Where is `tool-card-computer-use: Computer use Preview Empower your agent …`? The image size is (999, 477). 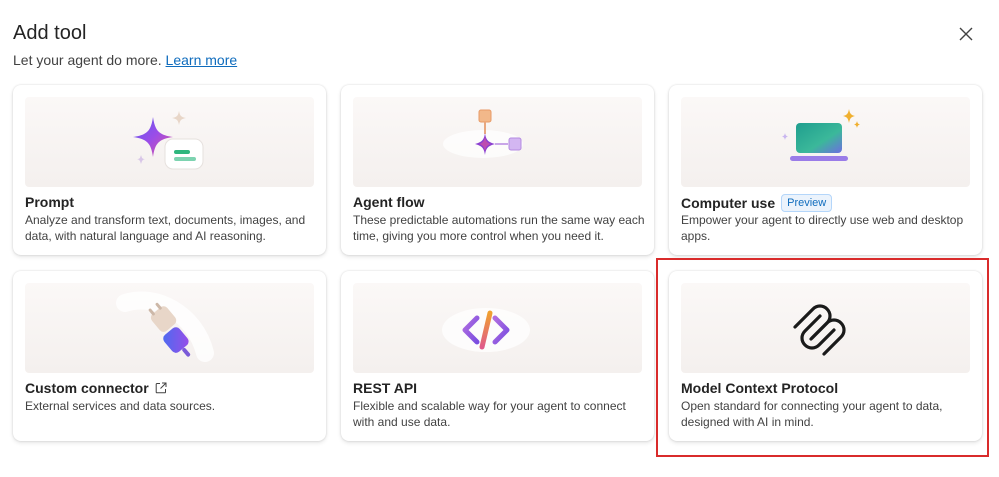 tool-card-computer-use: Computer use Preview Empower your agent … is located at coordinates (825, 170).